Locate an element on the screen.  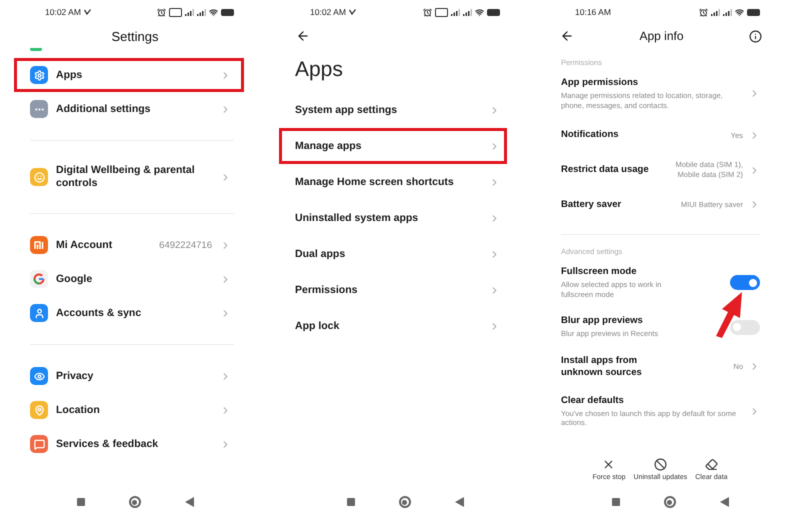
setting-title: App permissions is located at coordinates (600, 83).